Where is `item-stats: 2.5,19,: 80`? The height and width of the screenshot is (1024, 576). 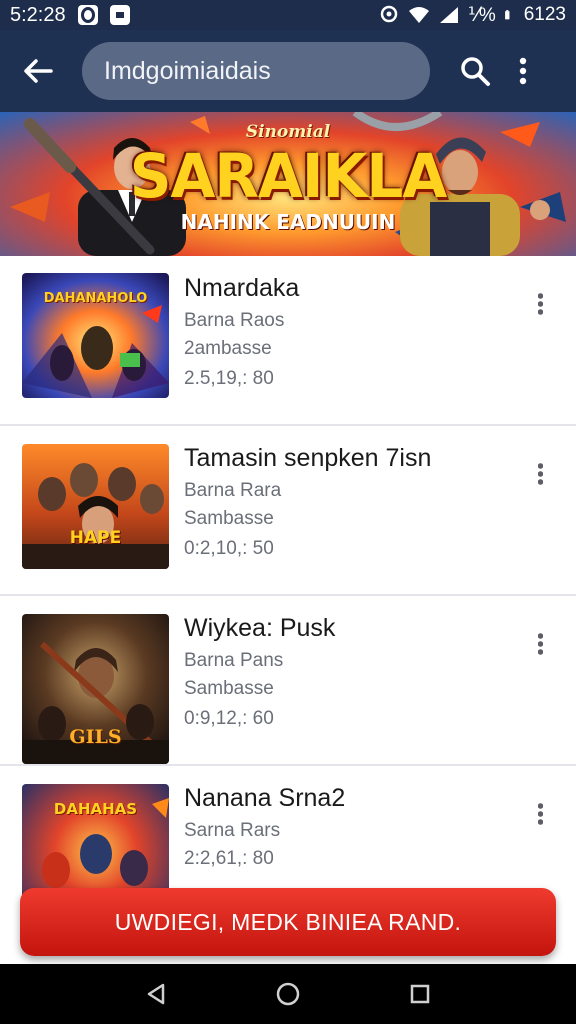 item-stats: 2.5,19,: 80 is located at coordinates (229, 378).